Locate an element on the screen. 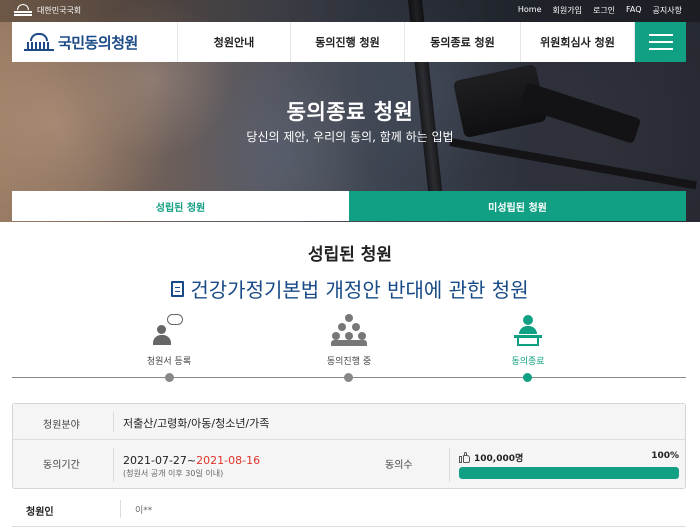 This screenshot has width=700, height=530. nav-item-closed: 동의종료 청원 is located at coordinates (463, 42).